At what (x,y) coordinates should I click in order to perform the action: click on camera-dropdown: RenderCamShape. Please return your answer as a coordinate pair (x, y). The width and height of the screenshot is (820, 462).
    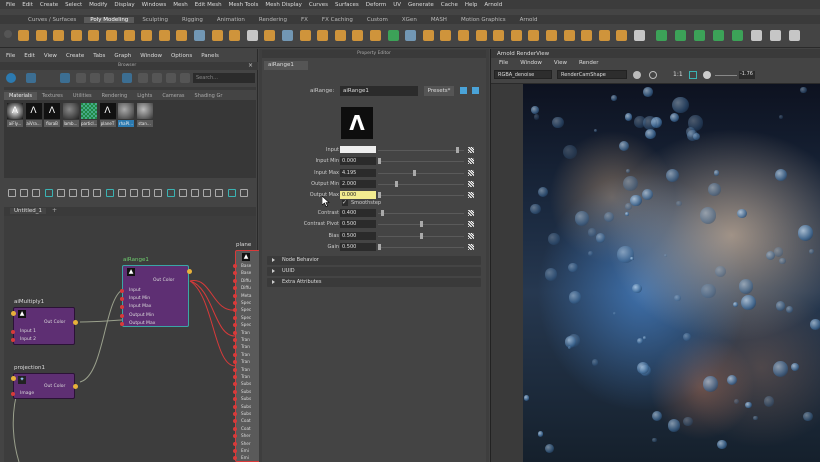
    Looking at the image, I should click on (592, 74).